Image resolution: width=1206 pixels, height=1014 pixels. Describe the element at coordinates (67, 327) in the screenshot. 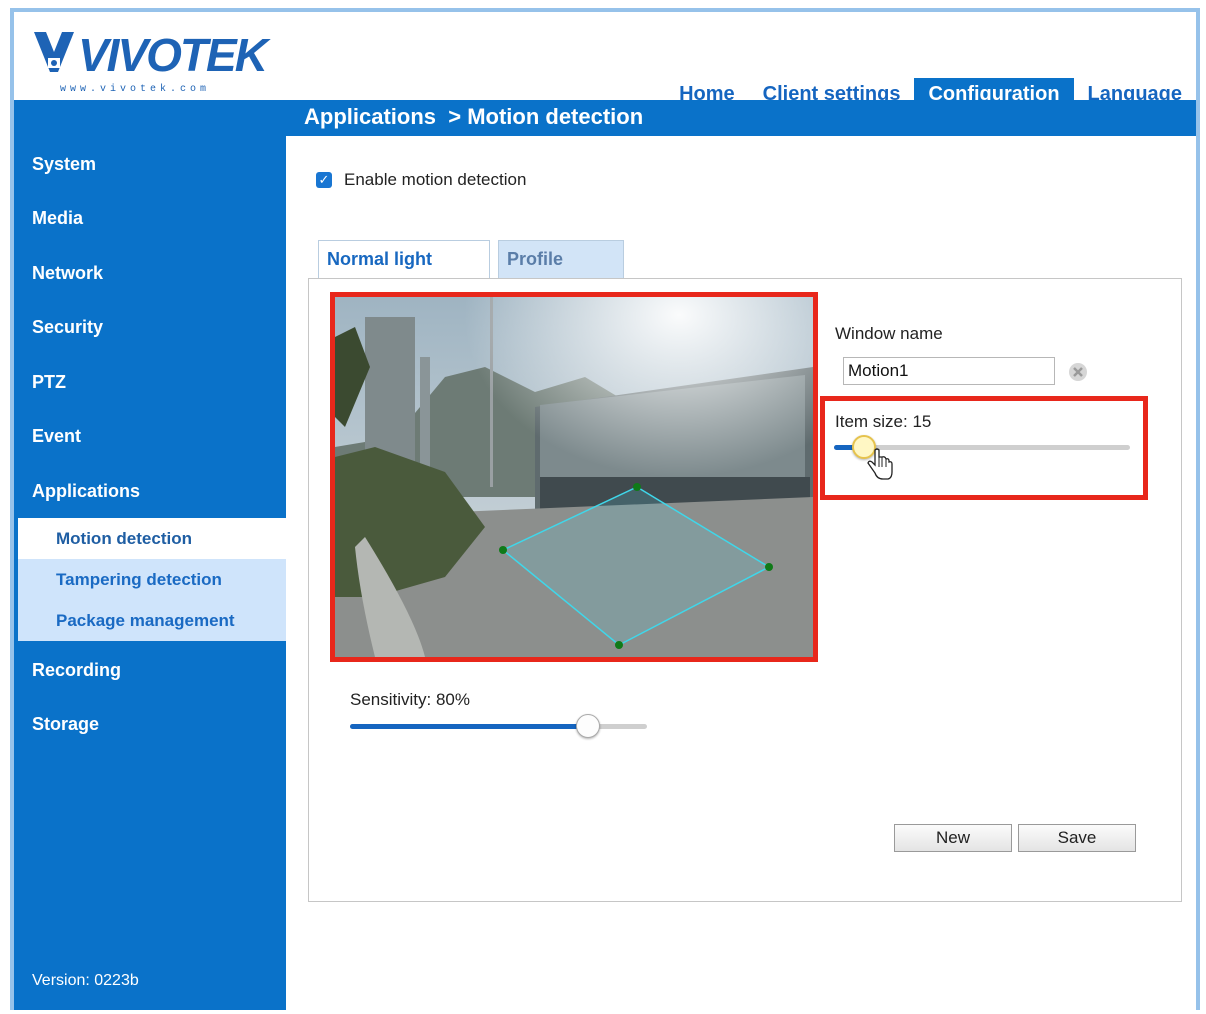

I see `sidebar-item-security: Security` at that location.